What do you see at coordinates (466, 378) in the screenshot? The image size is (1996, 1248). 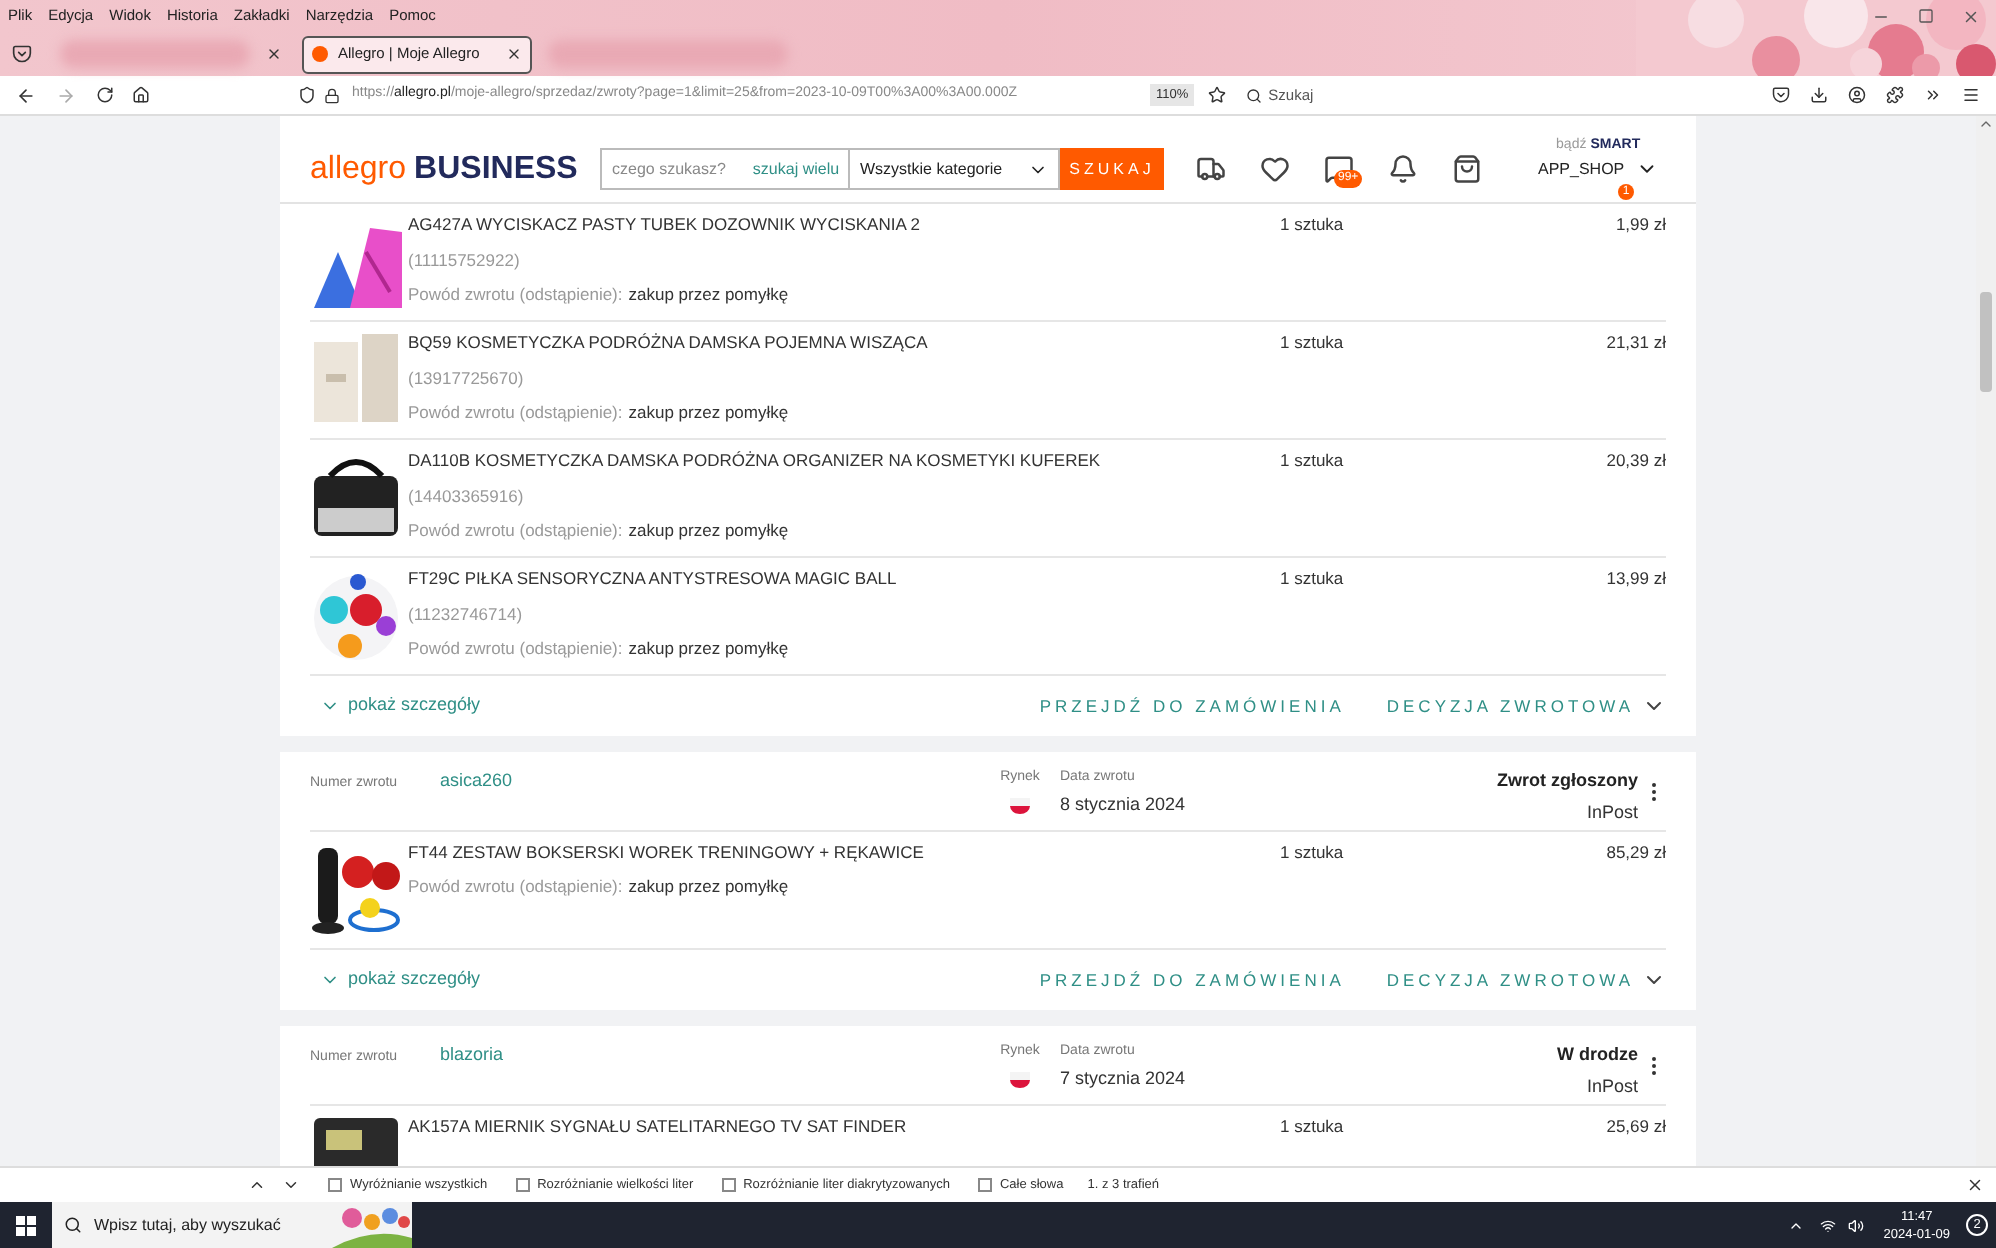 I see `product-id: (13917725670)` at bounding box center [466, 378].